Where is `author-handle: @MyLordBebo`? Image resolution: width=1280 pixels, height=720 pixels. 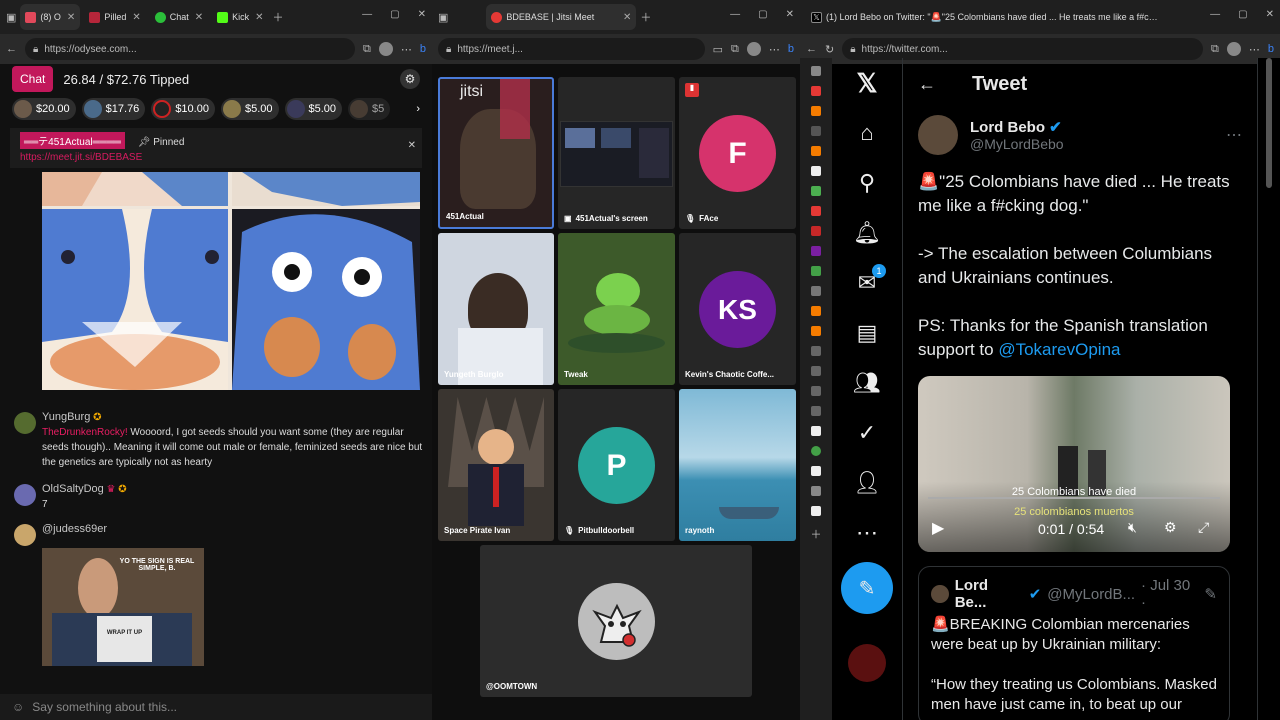 author-handle: @MyLordBebo is located at coordinates (1017, 144).